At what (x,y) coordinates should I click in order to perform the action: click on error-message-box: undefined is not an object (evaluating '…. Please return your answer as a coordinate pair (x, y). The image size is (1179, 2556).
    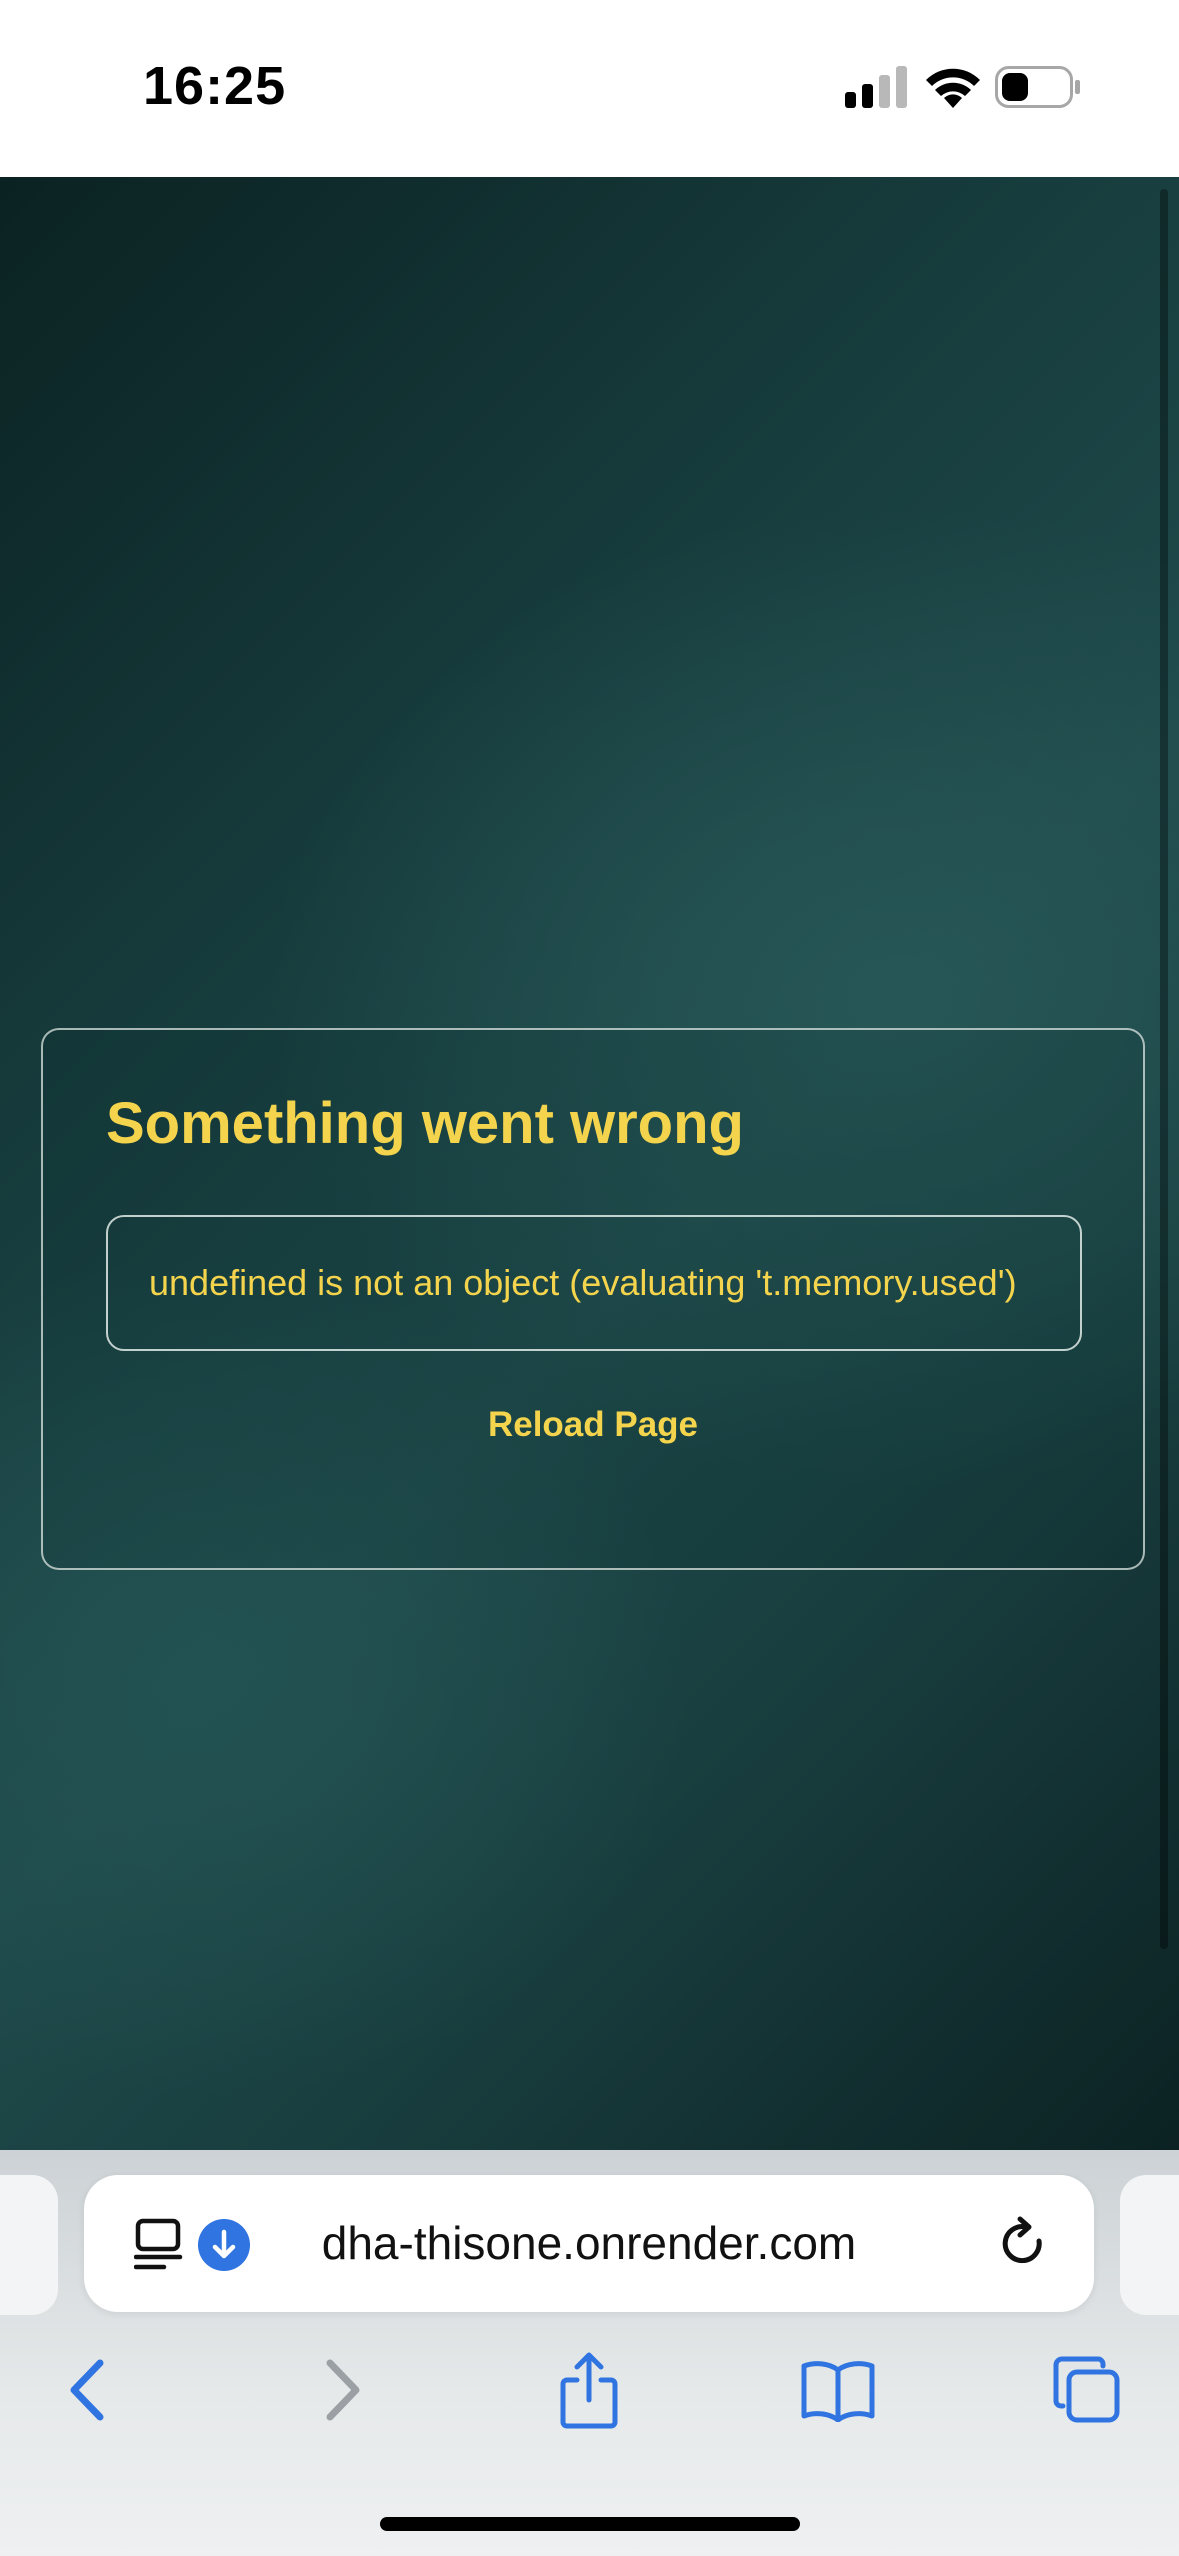
    Looking at the image, I should click on (594, 1283).